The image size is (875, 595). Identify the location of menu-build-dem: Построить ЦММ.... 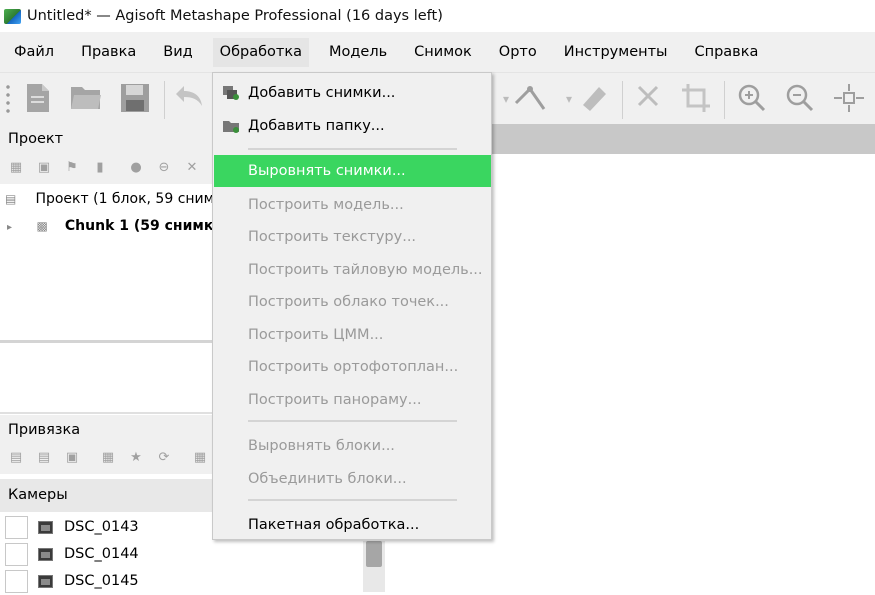
(352, 335).